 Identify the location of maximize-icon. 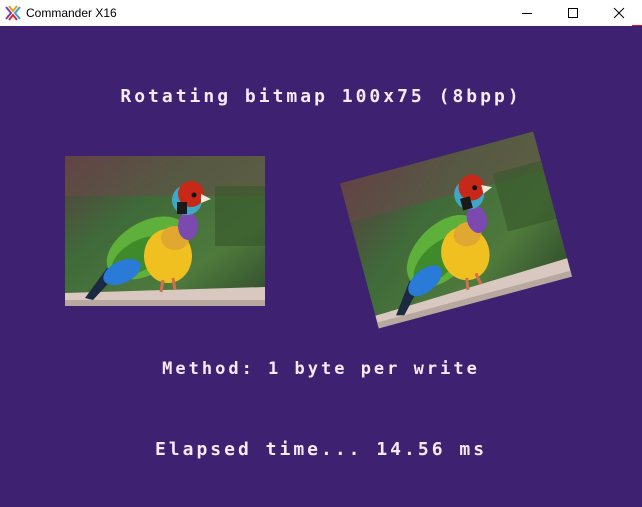
(573, 13).